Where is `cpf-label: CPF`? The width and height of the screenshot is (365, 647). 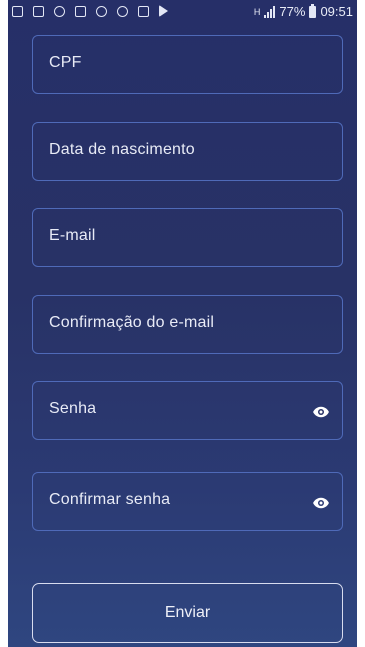 cpf-label: CPF is located at coordinates (65, 62).